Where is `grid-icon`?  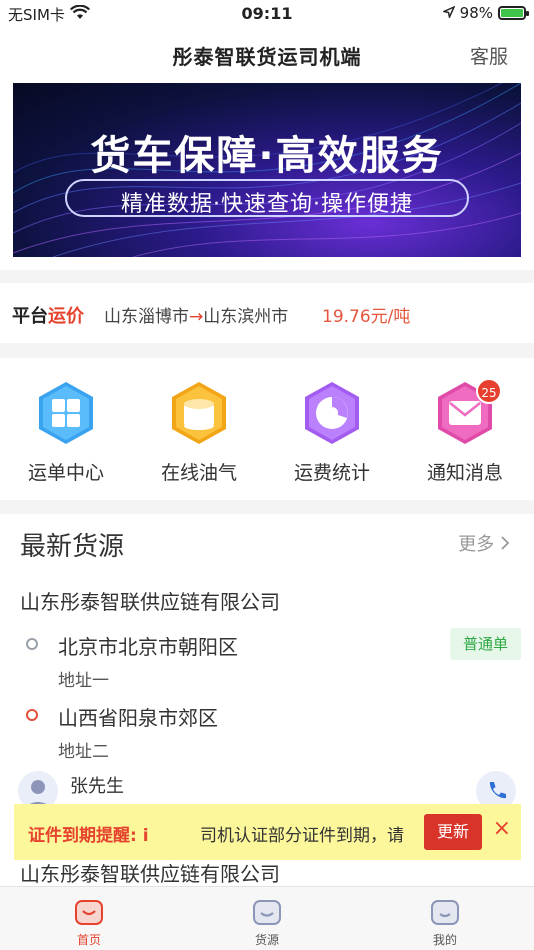
grid-icon is located at coordinates (66, 413).